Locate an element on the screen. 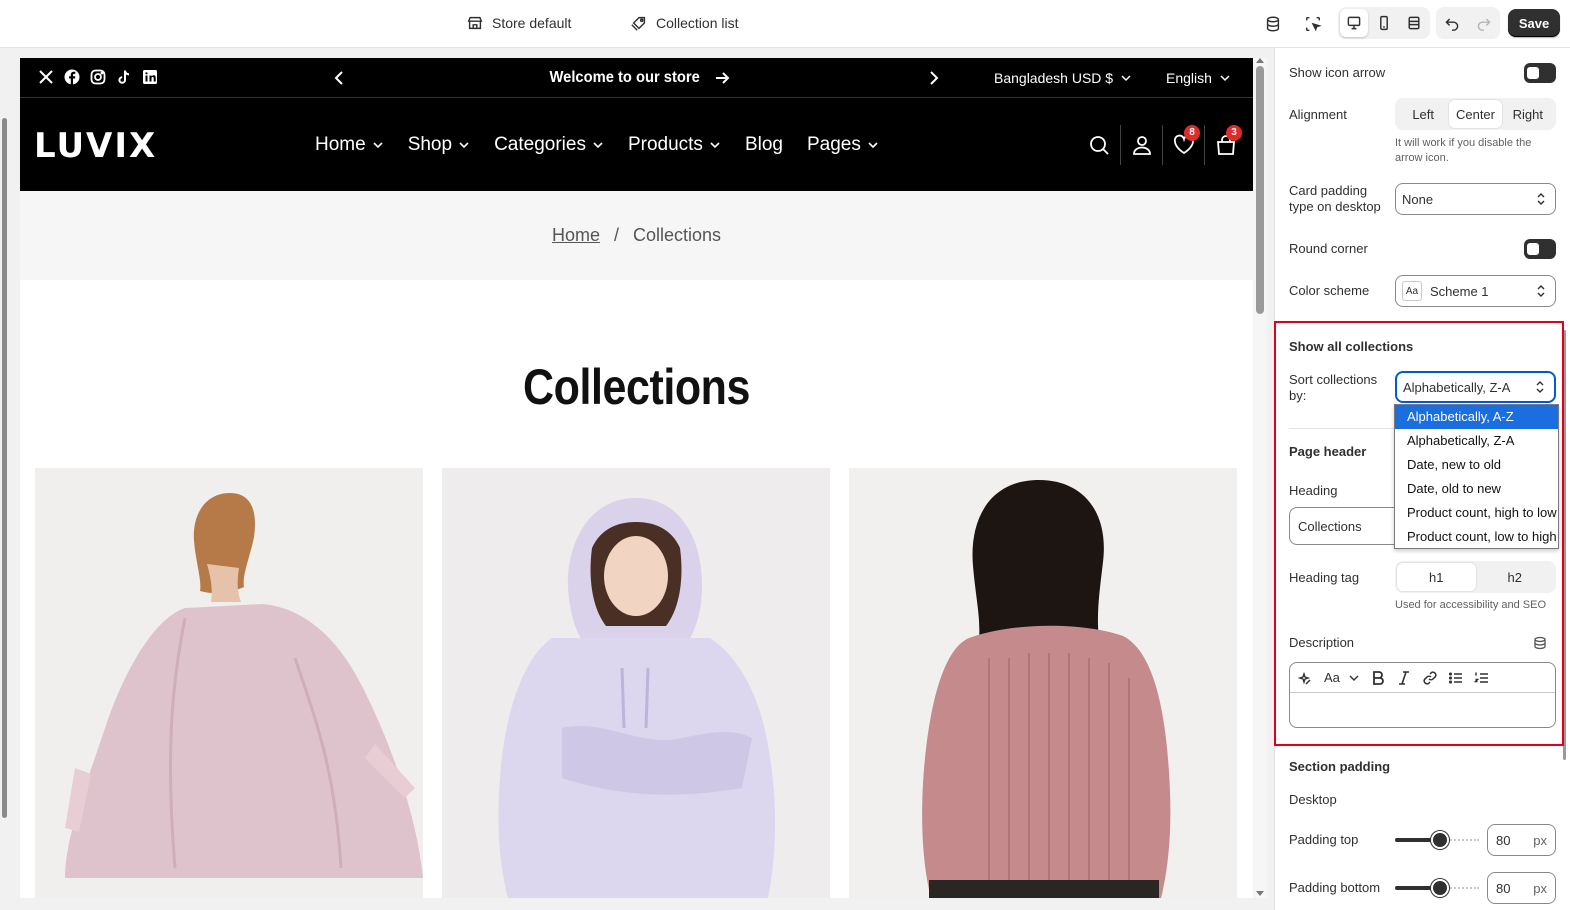 This screenshot has width=1570, height=910. currency-label: Bangladesh USD $ is located at coordinates (1054, 78).